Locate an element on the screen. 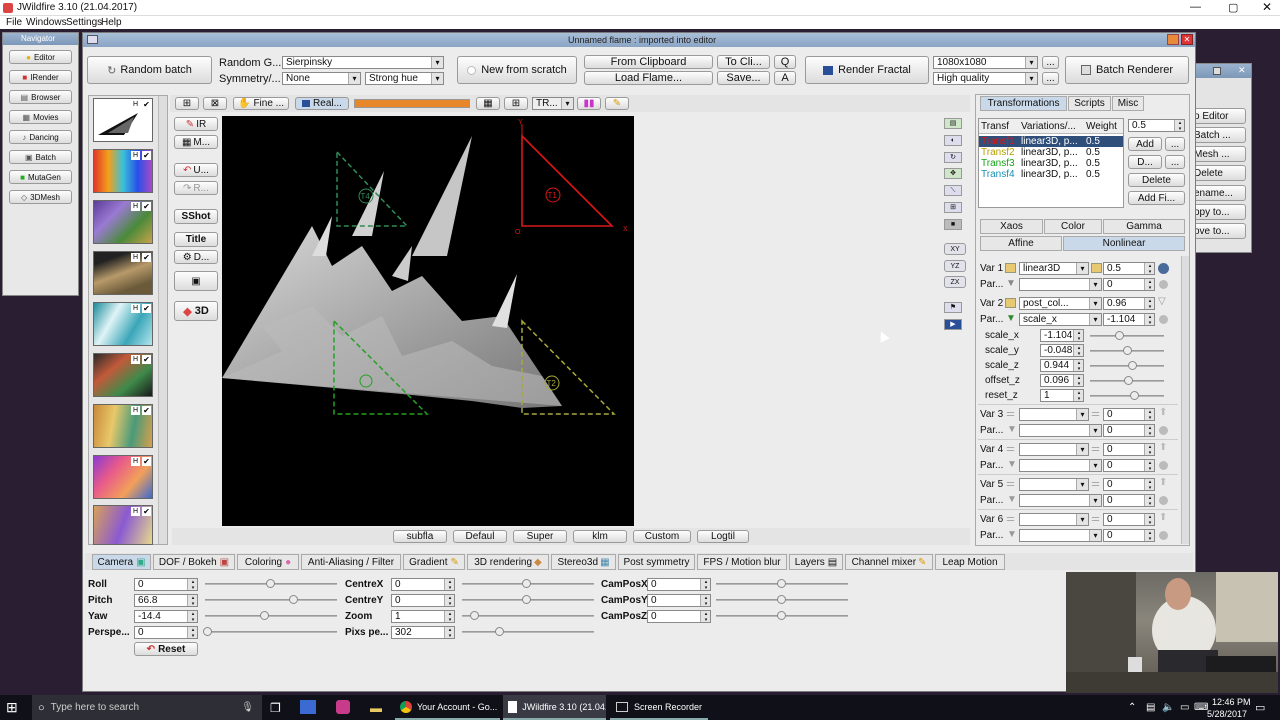  stop-icon: ■ is located at coordinates (953, 224).